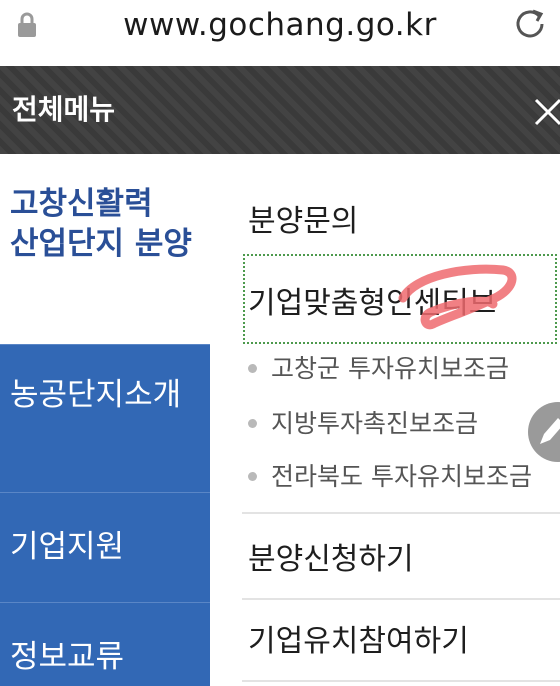 This screenshot has width=560, height=686. Describe the element at coordinates (358, 638) in the screenshot. I see `submenu-participate: 기업유치참여하기` at that location.